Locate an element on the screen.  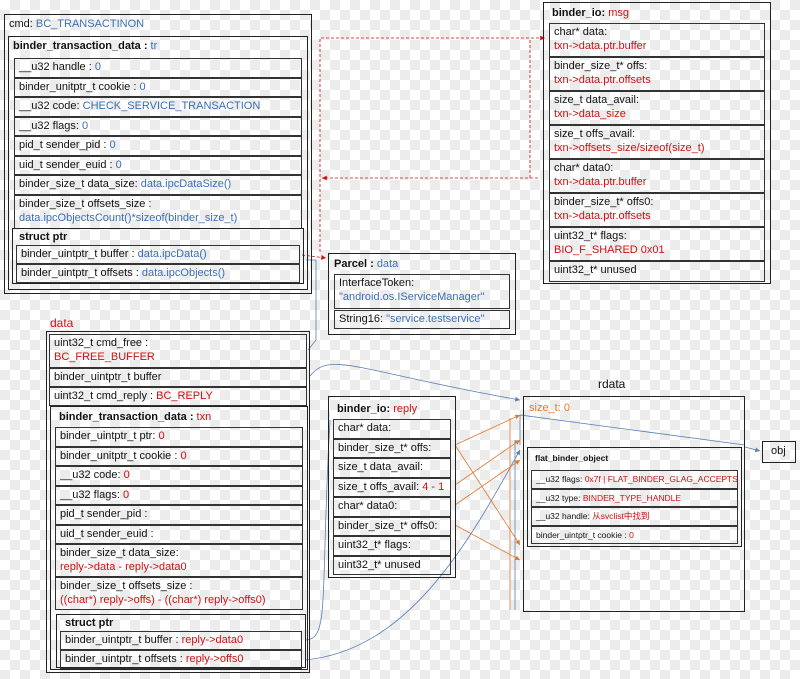
data-value: BC_FREE_BUFFER is located at coordinates (104, 357).